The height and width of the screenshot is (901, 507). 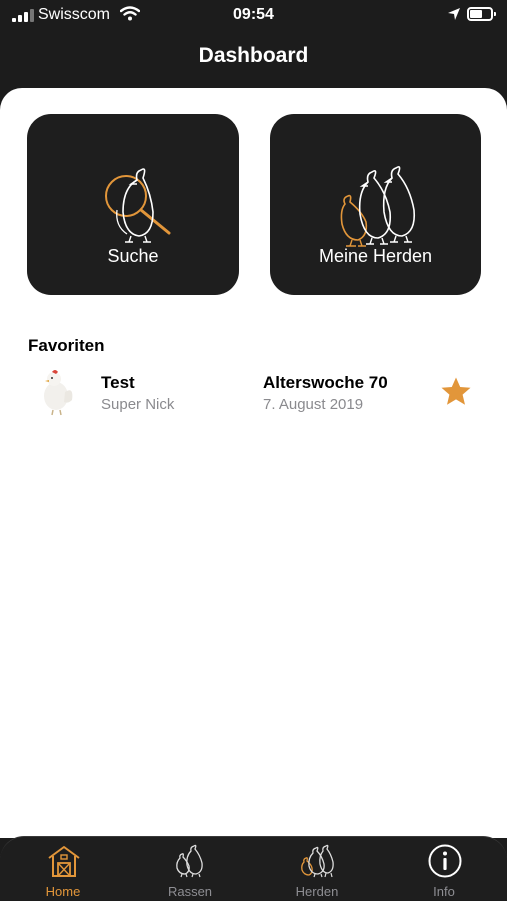 What do you see at coordinates (456, 394) in the screenshot?
I see `star-icon` at bounding box center [456, 394].